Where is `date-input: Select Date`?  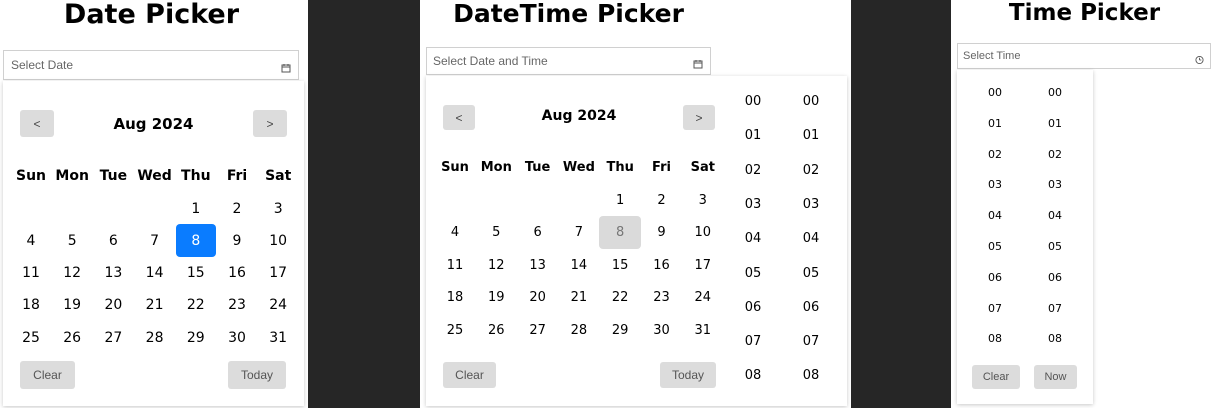
date-input: Select Date is located at coordinates (151, 65).